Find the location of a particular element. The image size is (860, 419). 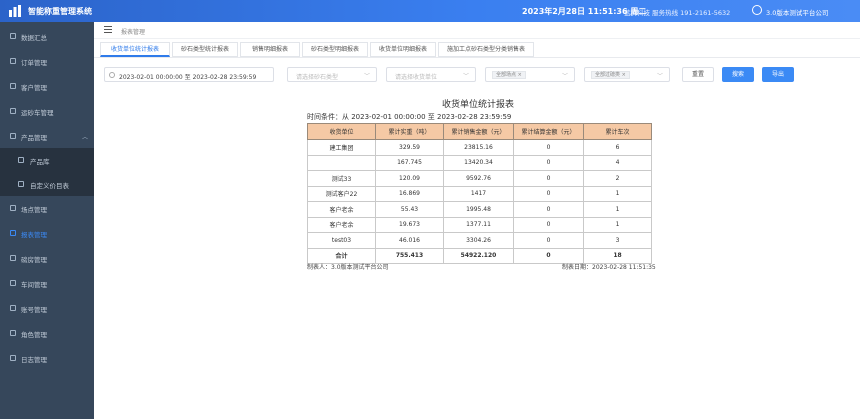

table-row: test03 46.016 3304.26 0 3 is located at coordinates (479, 240).